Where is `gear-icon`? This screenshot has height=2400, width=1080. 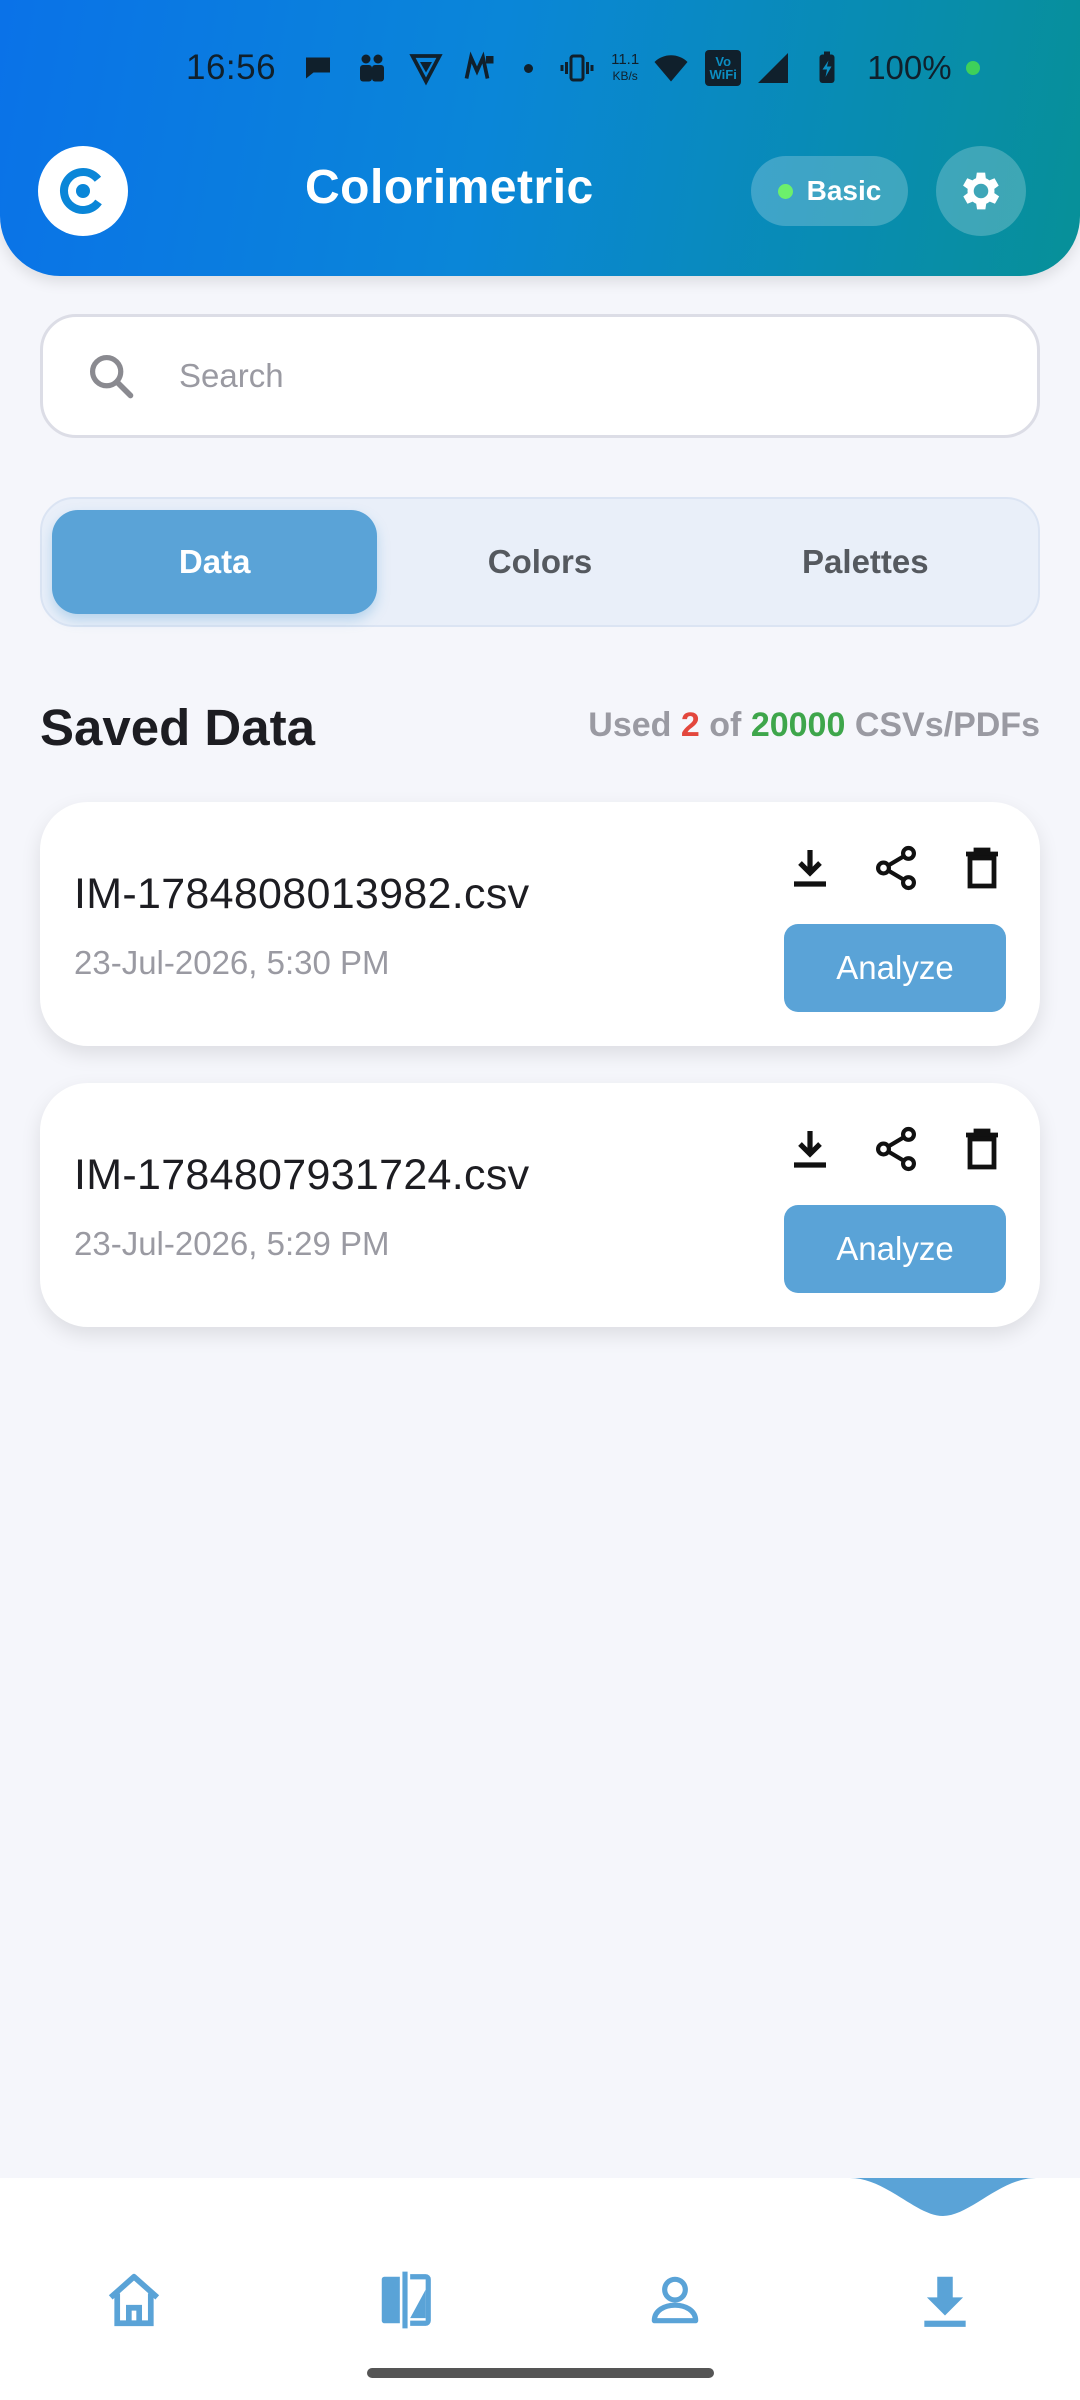 gear-icon is located at coordinates (981, 191).